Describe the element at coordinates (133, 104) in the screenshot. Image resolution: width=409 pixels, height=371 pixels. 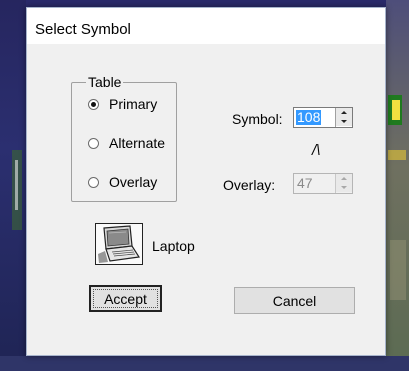
I see `radio-primary-label: Primary` at that location.